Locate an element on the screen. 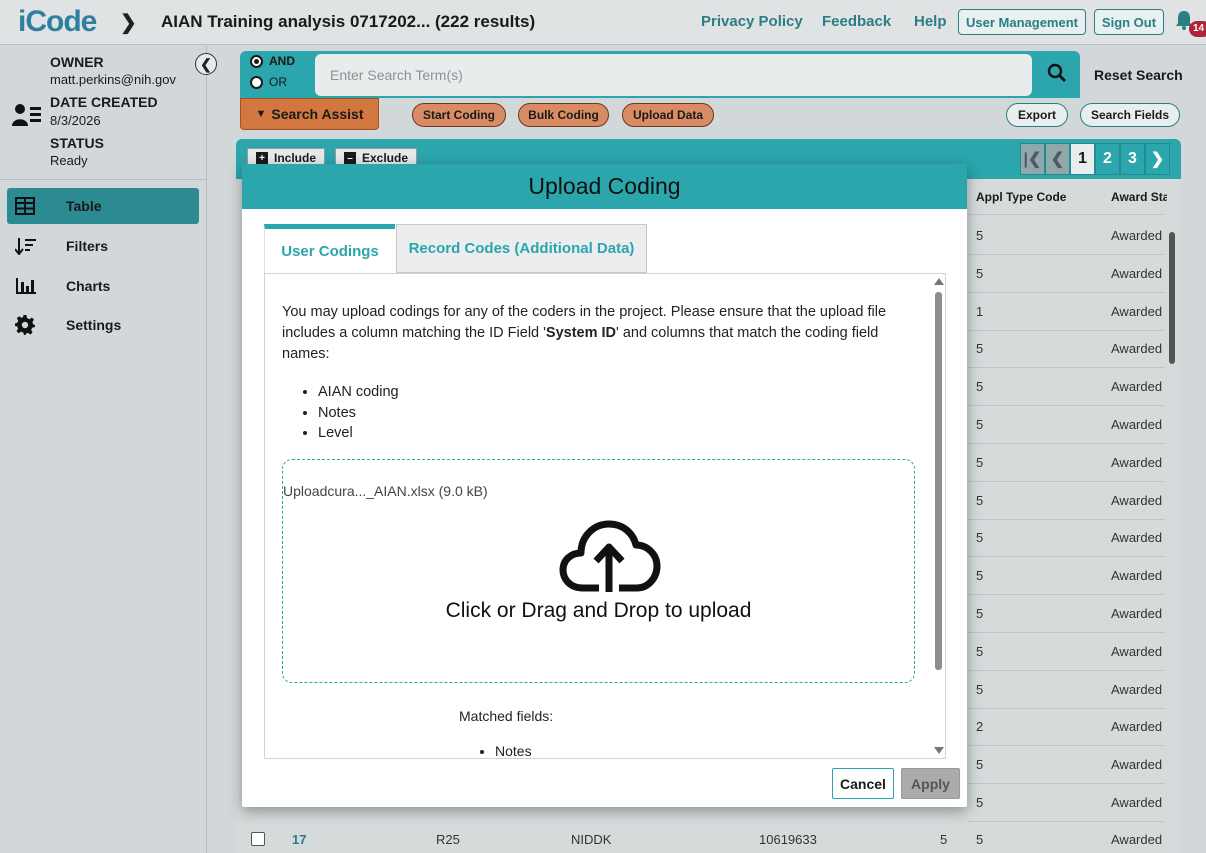 The image size is (1206, 853). search-icon is located at coordinates (1057, 73).